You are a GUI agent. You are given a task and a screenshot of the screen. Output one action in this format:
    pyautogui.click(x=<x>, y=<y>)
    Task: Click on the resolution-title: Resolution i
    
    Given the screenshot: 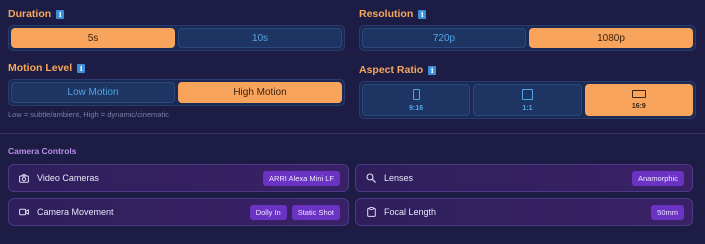 What is the action you would take?
    pyautogui.click(x=393, y=14)
    